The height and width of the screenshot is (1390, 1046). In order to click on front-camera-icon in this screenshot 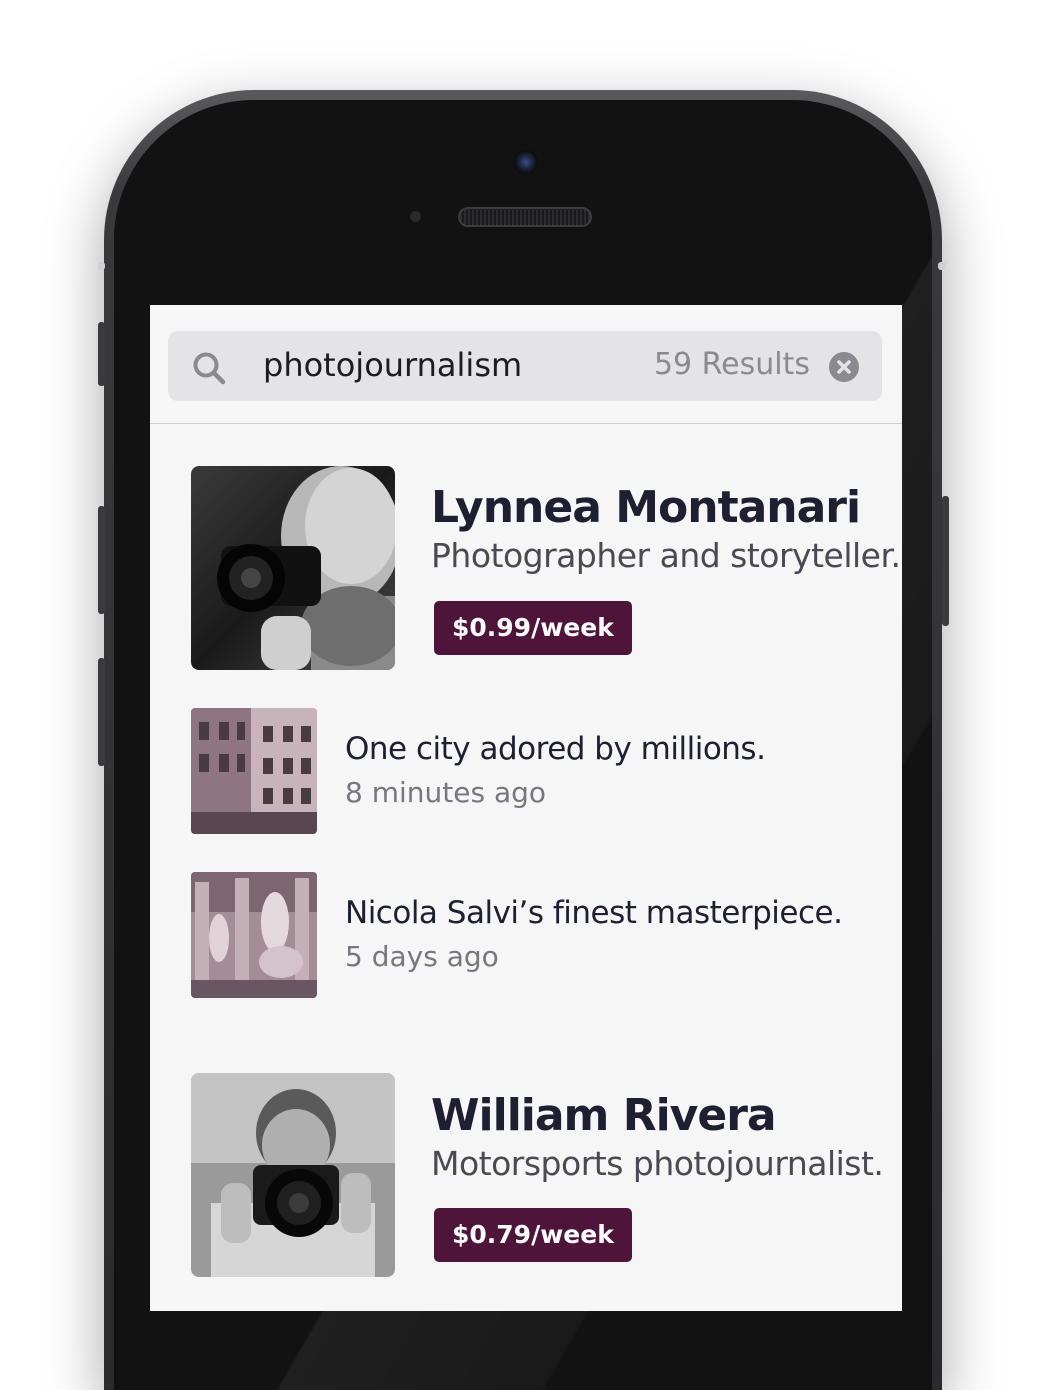, I will do `click(526, 162)`.